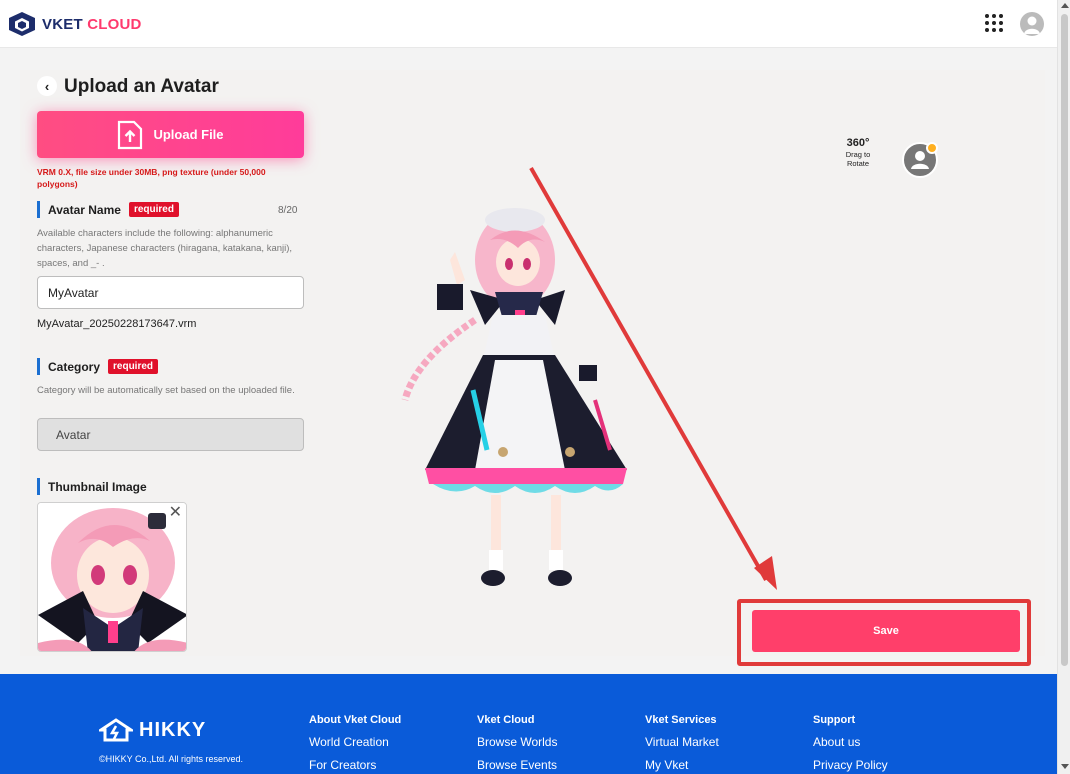 This screenshot has height=774, width=1070. I want to click on scroll-thumb, so click(1064, 340).